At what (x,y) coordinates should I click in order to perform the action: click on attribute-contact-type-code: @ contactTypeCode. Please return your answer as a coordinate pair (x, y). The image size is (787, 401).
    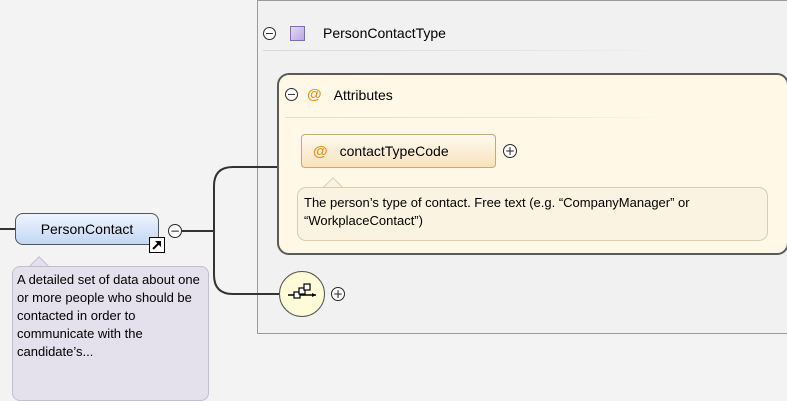
    Looking at the image, I should click on (398, 151).